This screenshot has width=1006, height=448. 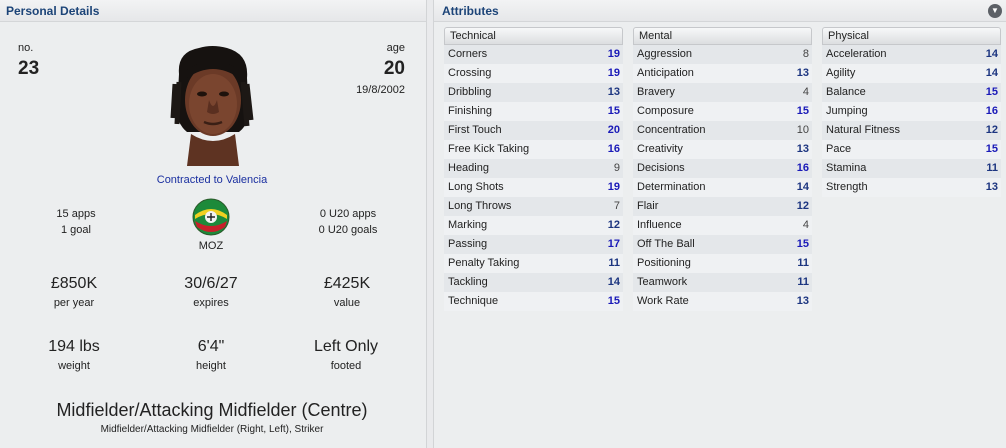 I want to click on attribute-name: Positioning, so click(x=664, y=263).